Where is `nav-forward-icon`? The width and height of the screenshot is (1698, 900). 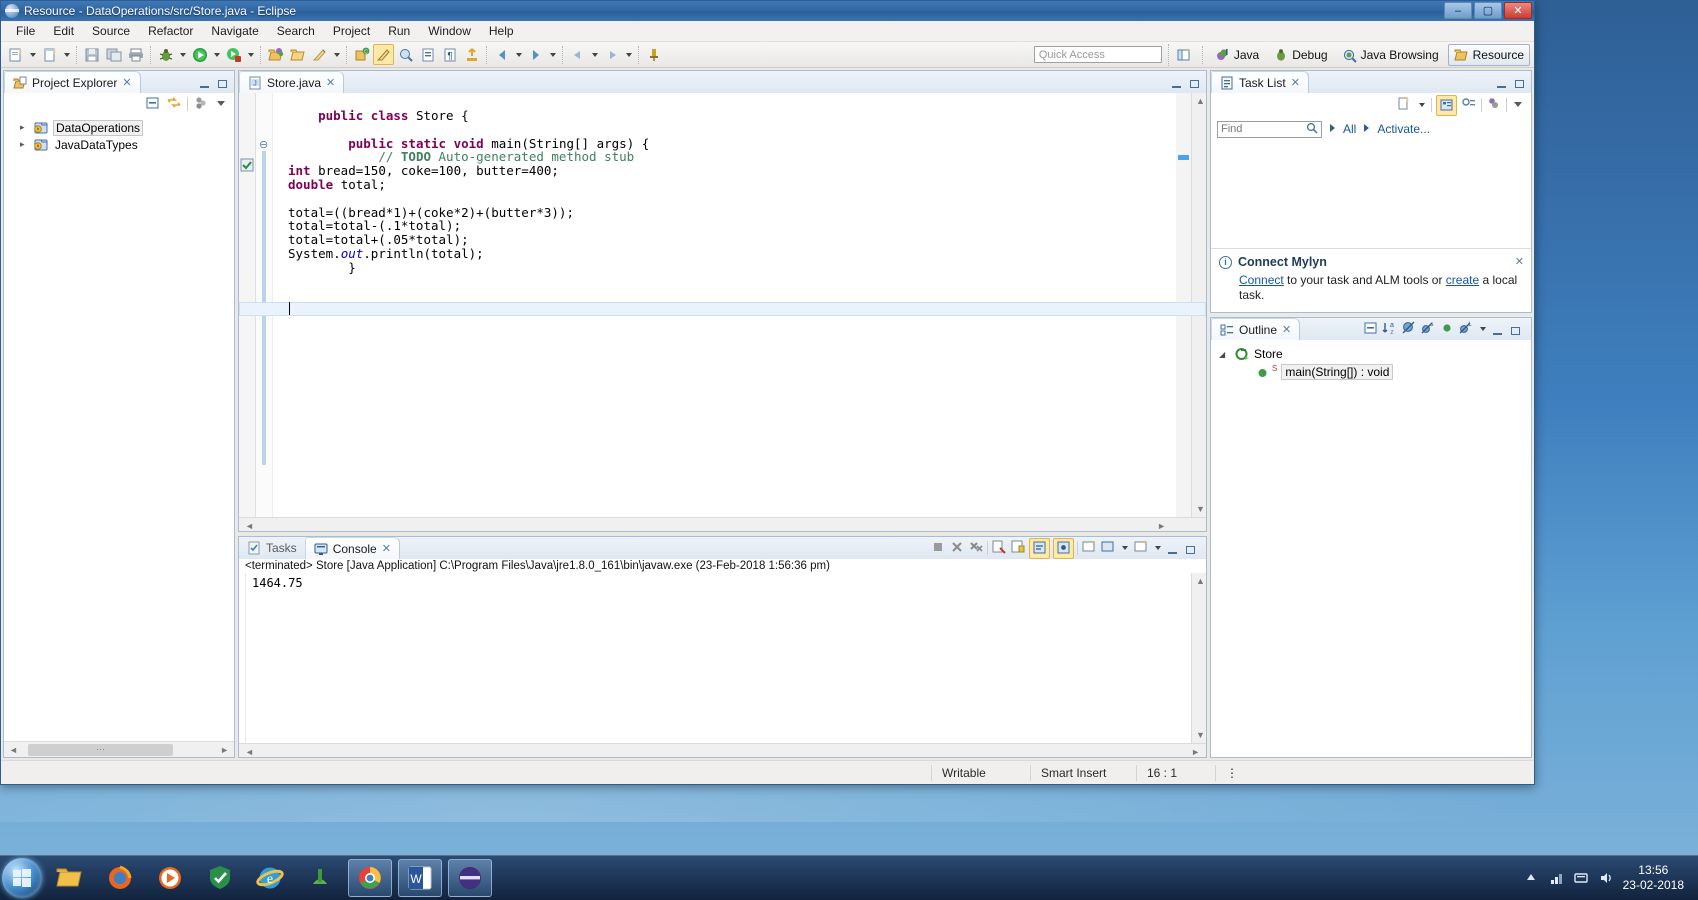 nav-forward-icon is located at coordinates (535, 54).